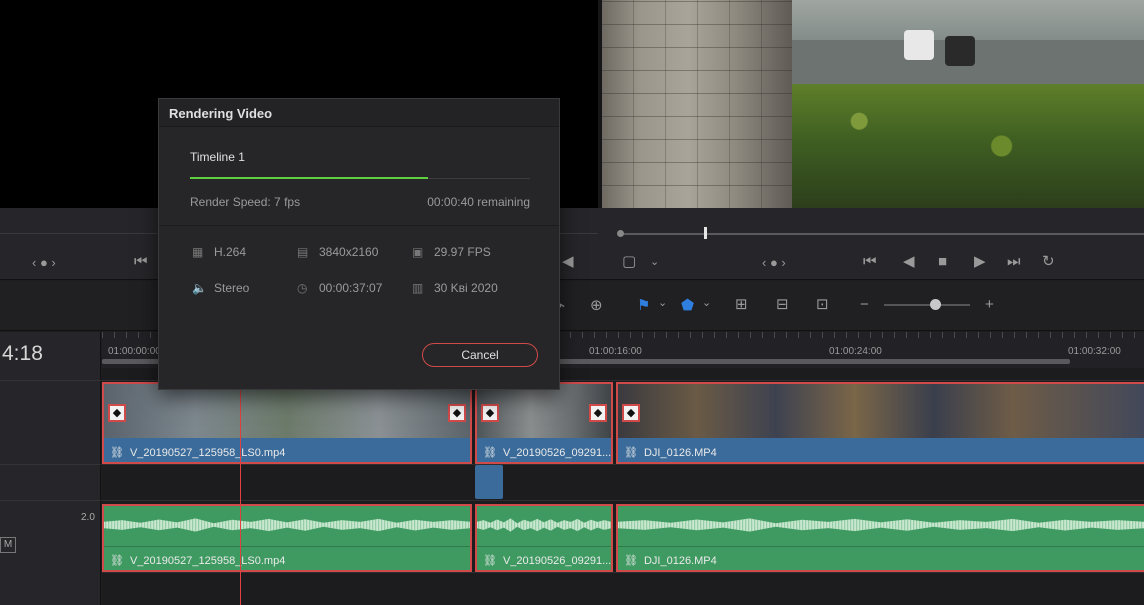  What do you see at coordinates (287, 538) in the screenshot?
I see `audio-clip: ⛓ V_20190527_125958_LS0.mp4` at bounding box center [287, 538].